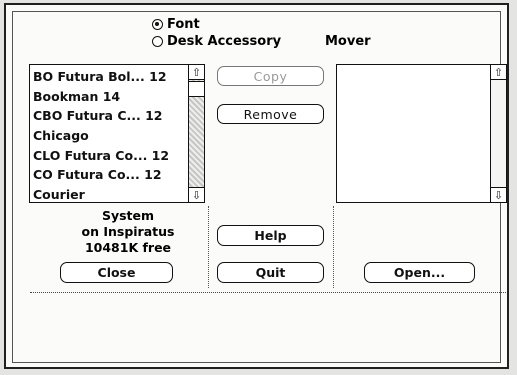 Image resolution: width=517 pixels, height=375 pixels. I want to click on volume-info: System on Inspiratus 10481K free, so click(128, 232).